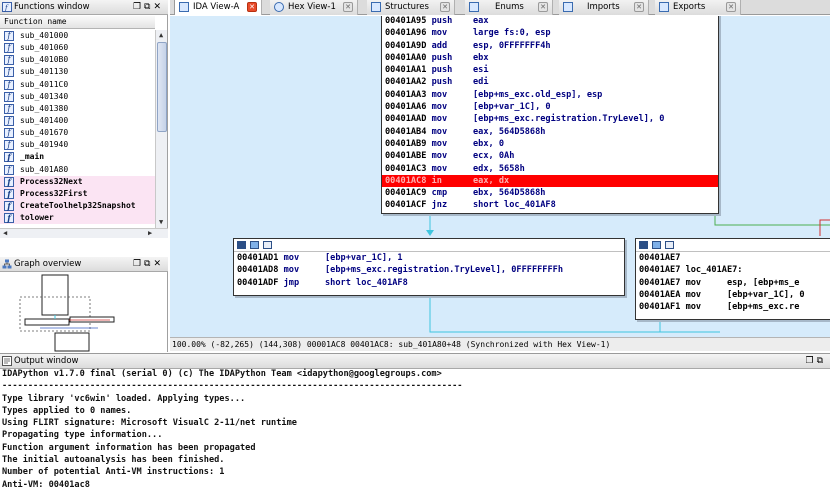 Image resolution: width=830 pixels, height=494 pixels. What do you see at coordinates (77, 36) in the screenshot?
I see `function-list-item: f sub_401000` at bounding box center [77, 36].